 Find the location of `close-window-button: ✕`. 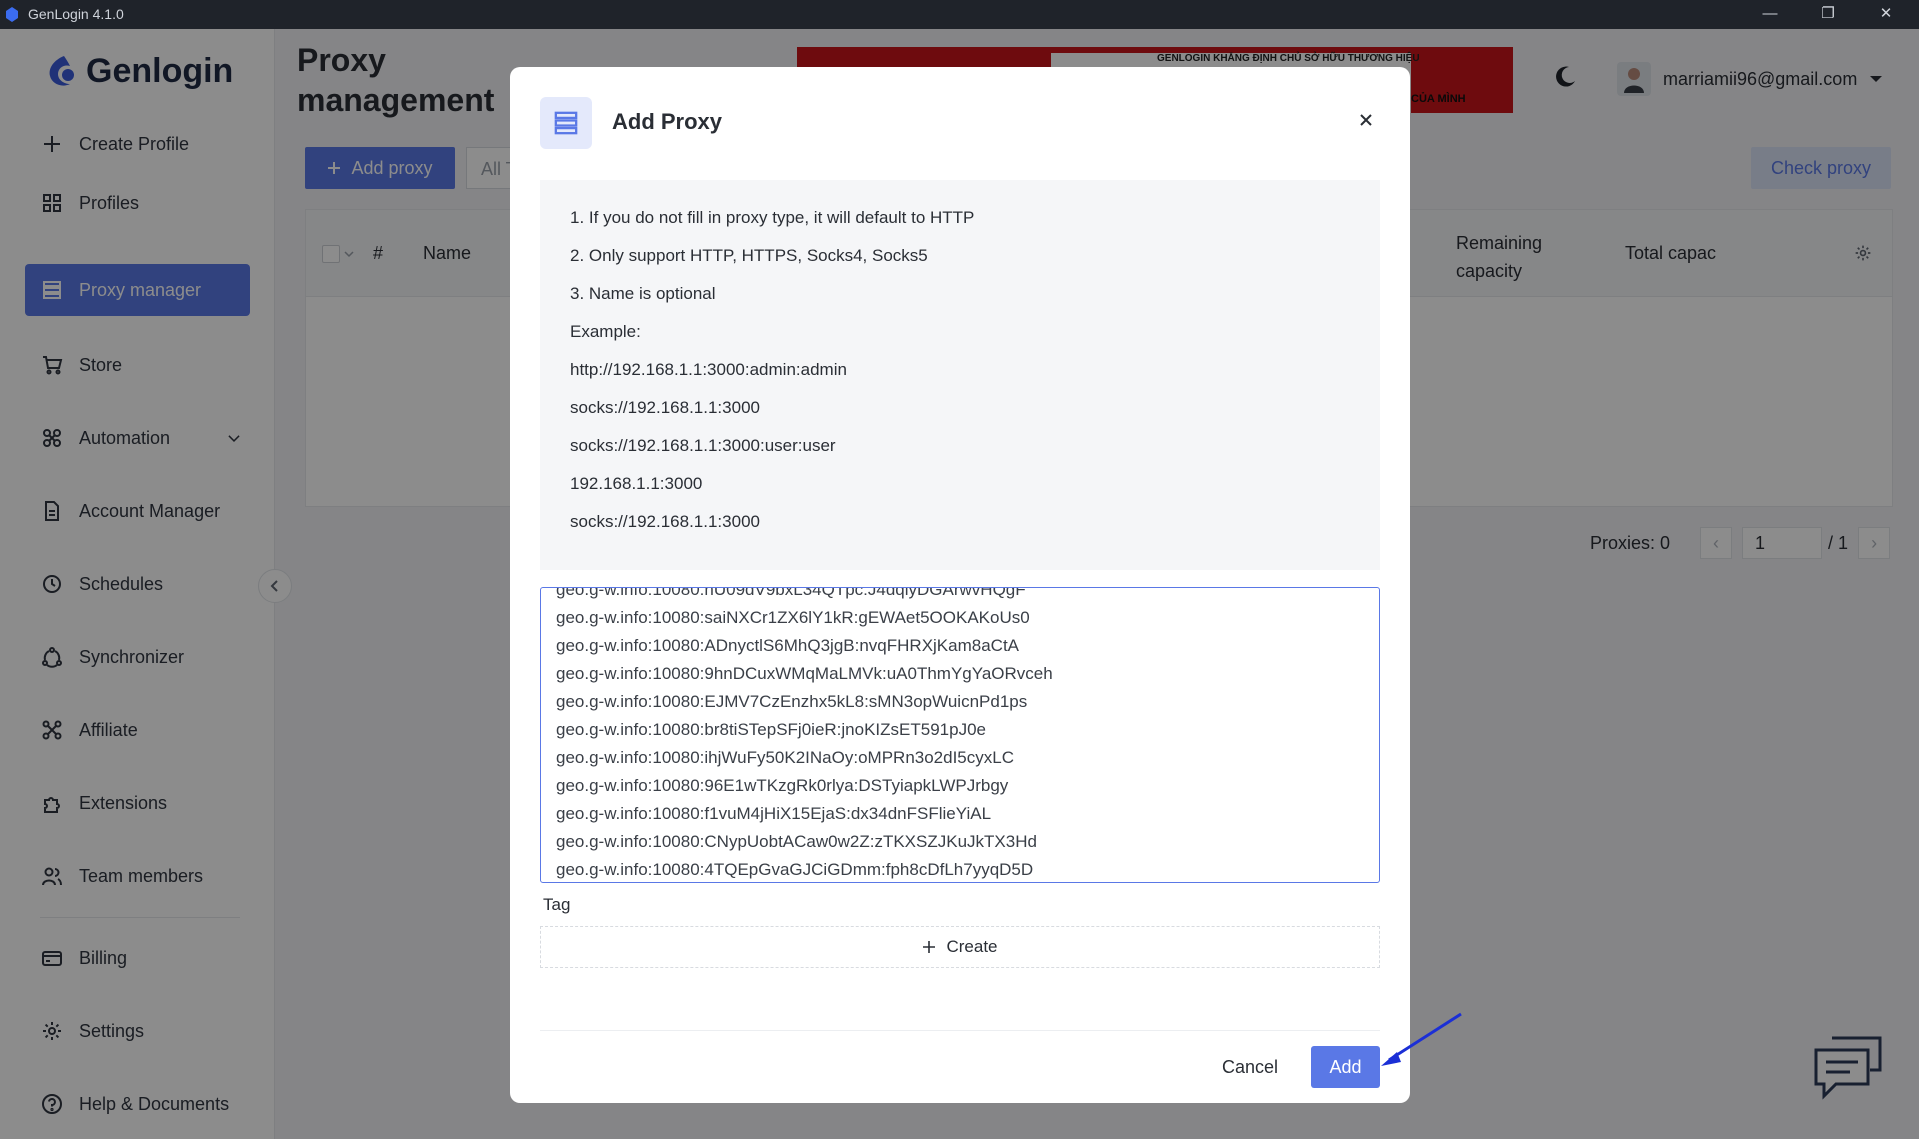

close-window-button: ✕ is located at coordinates (1886, 14).